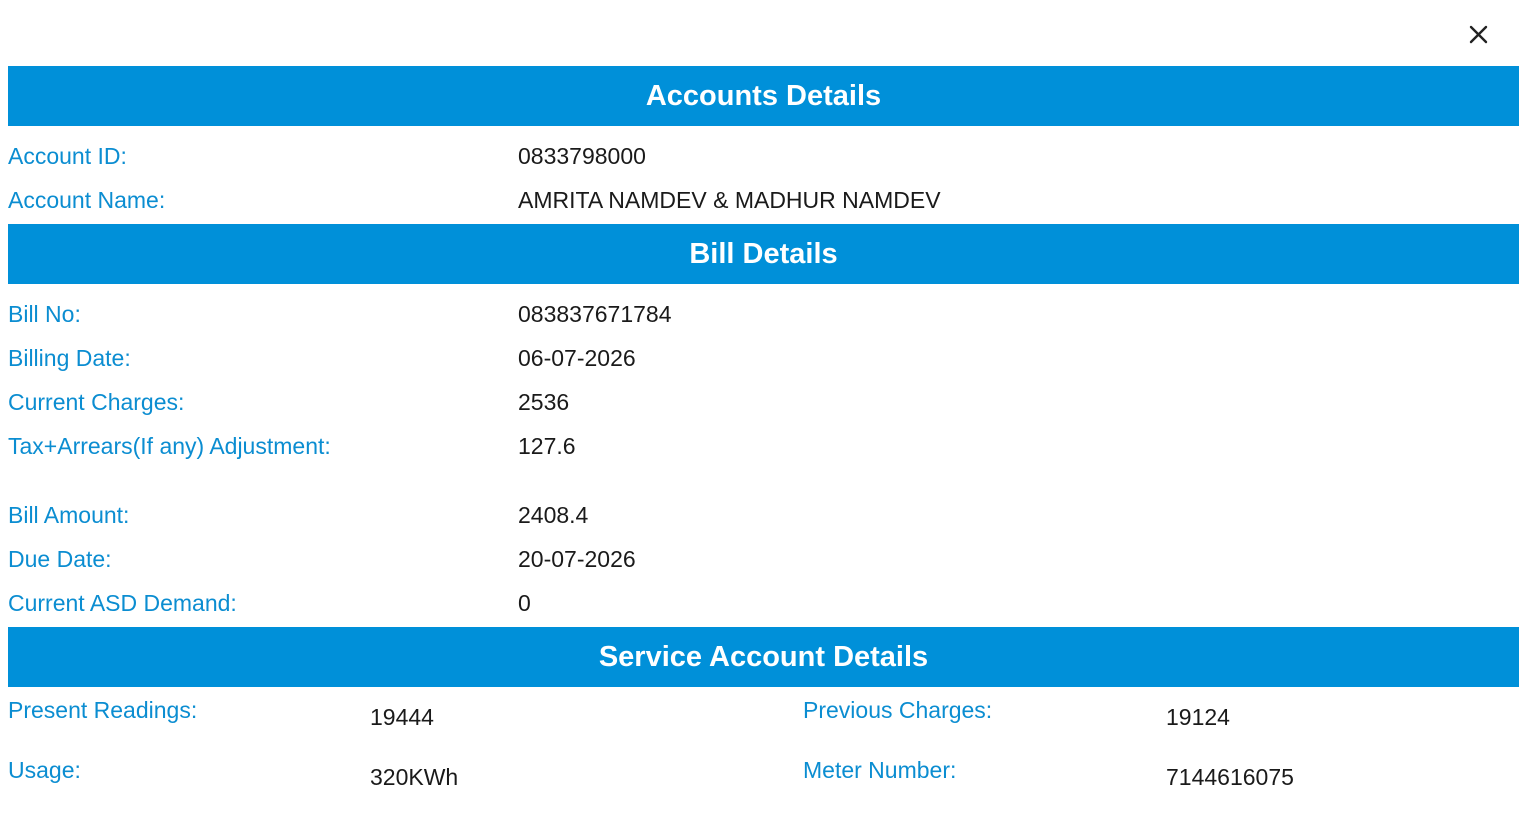 This screenshot has width=1530, height=826. I want to click on bill-details-title: Bill Details, so click(763, 253).